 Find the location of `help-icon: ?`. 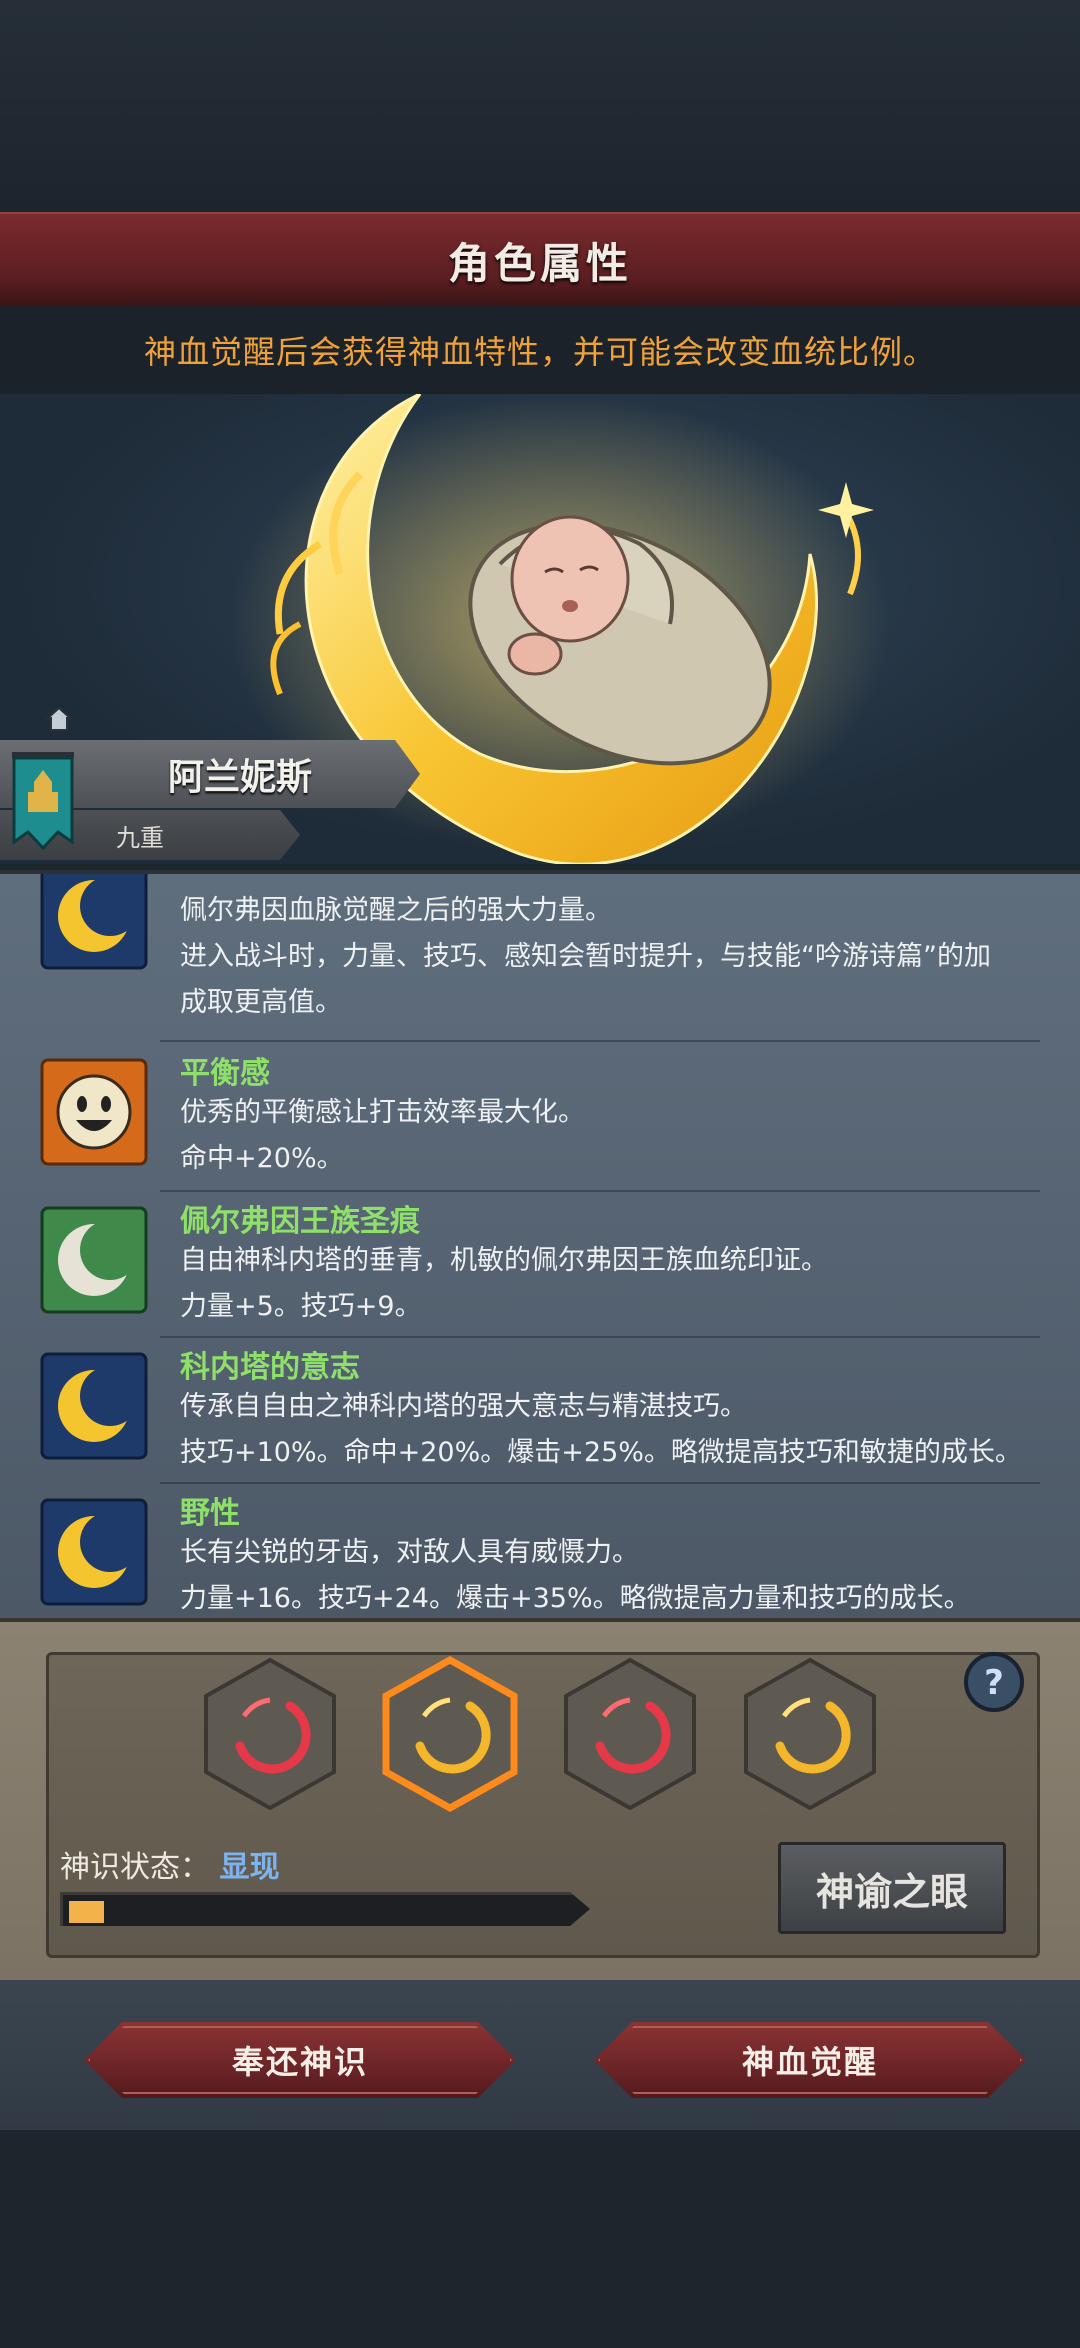

help-icon: ? is located at coordinates (994, 1682).